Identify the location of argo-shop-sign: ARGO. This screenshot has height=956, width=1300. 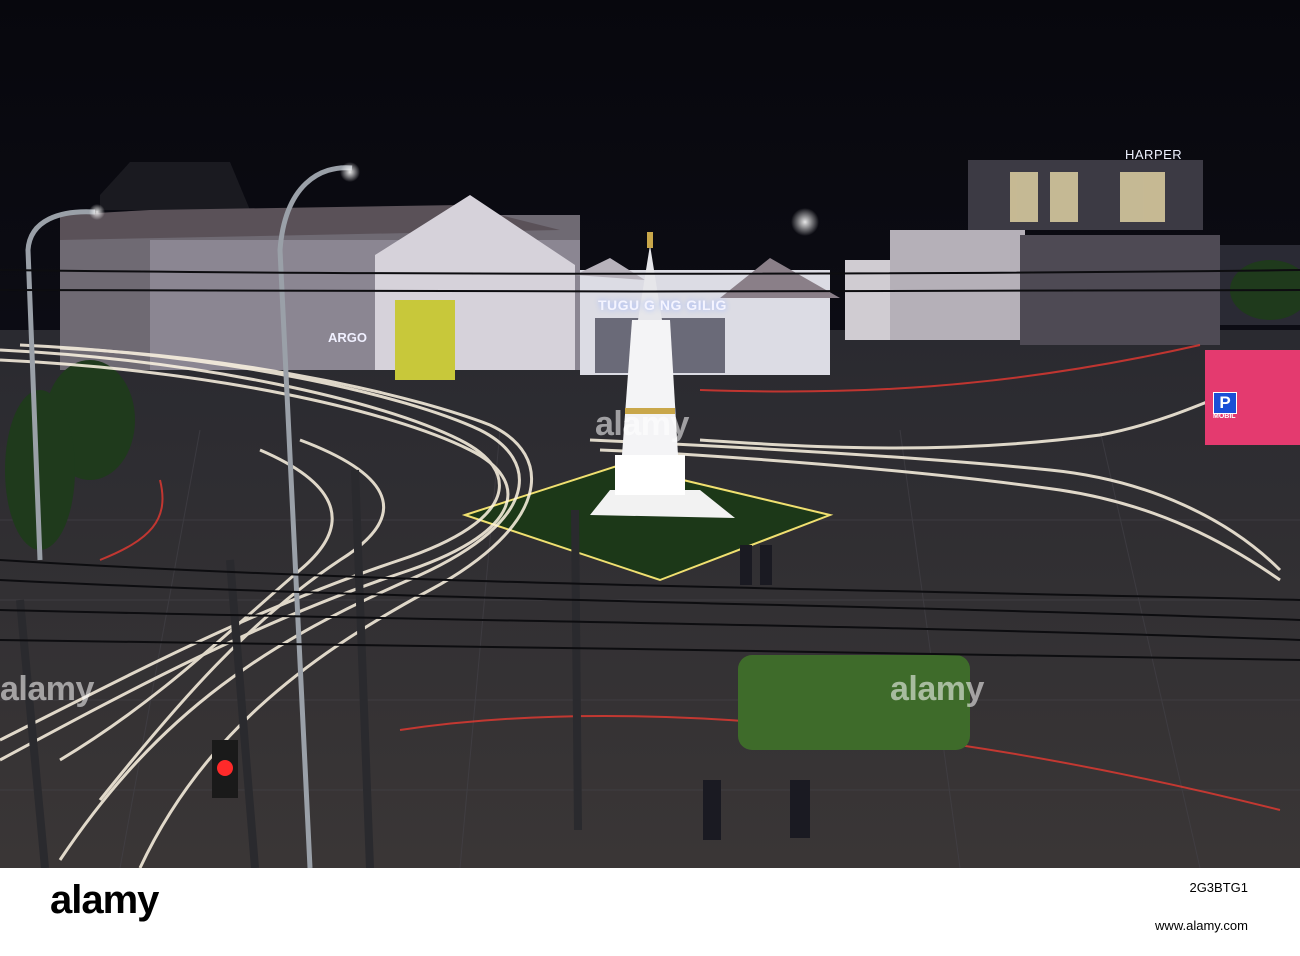
(347, 337).